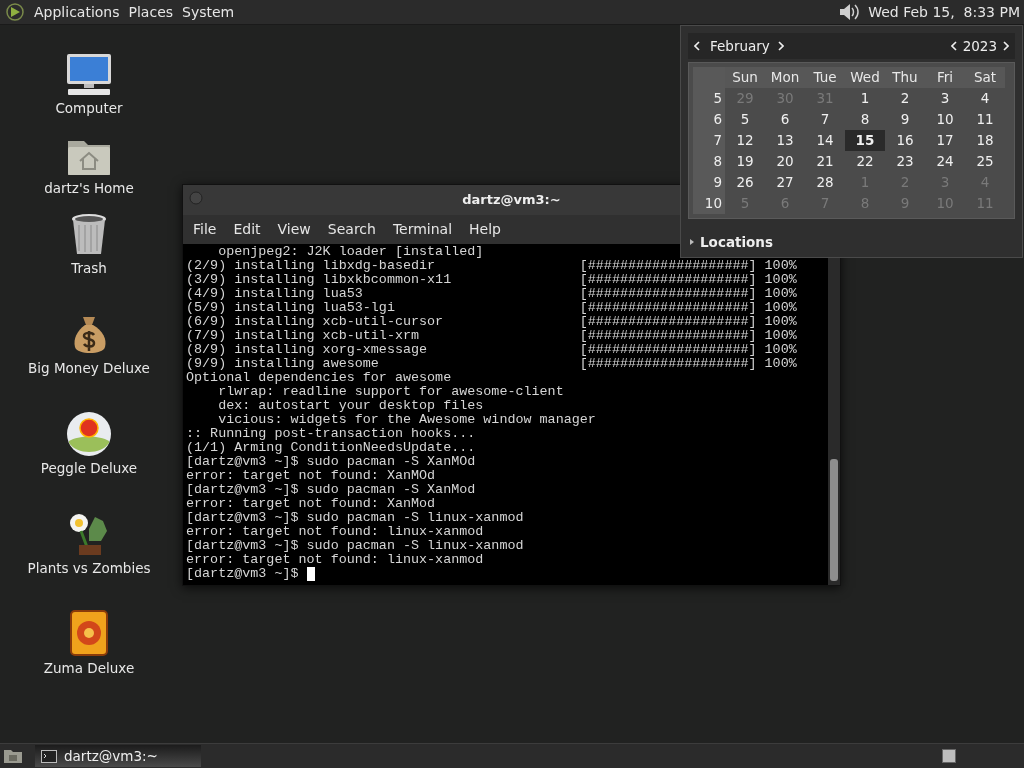 The image size is (1024, 768). I want to click on desktop-icon-label: Zuma Deluxe, so click(89, 668).